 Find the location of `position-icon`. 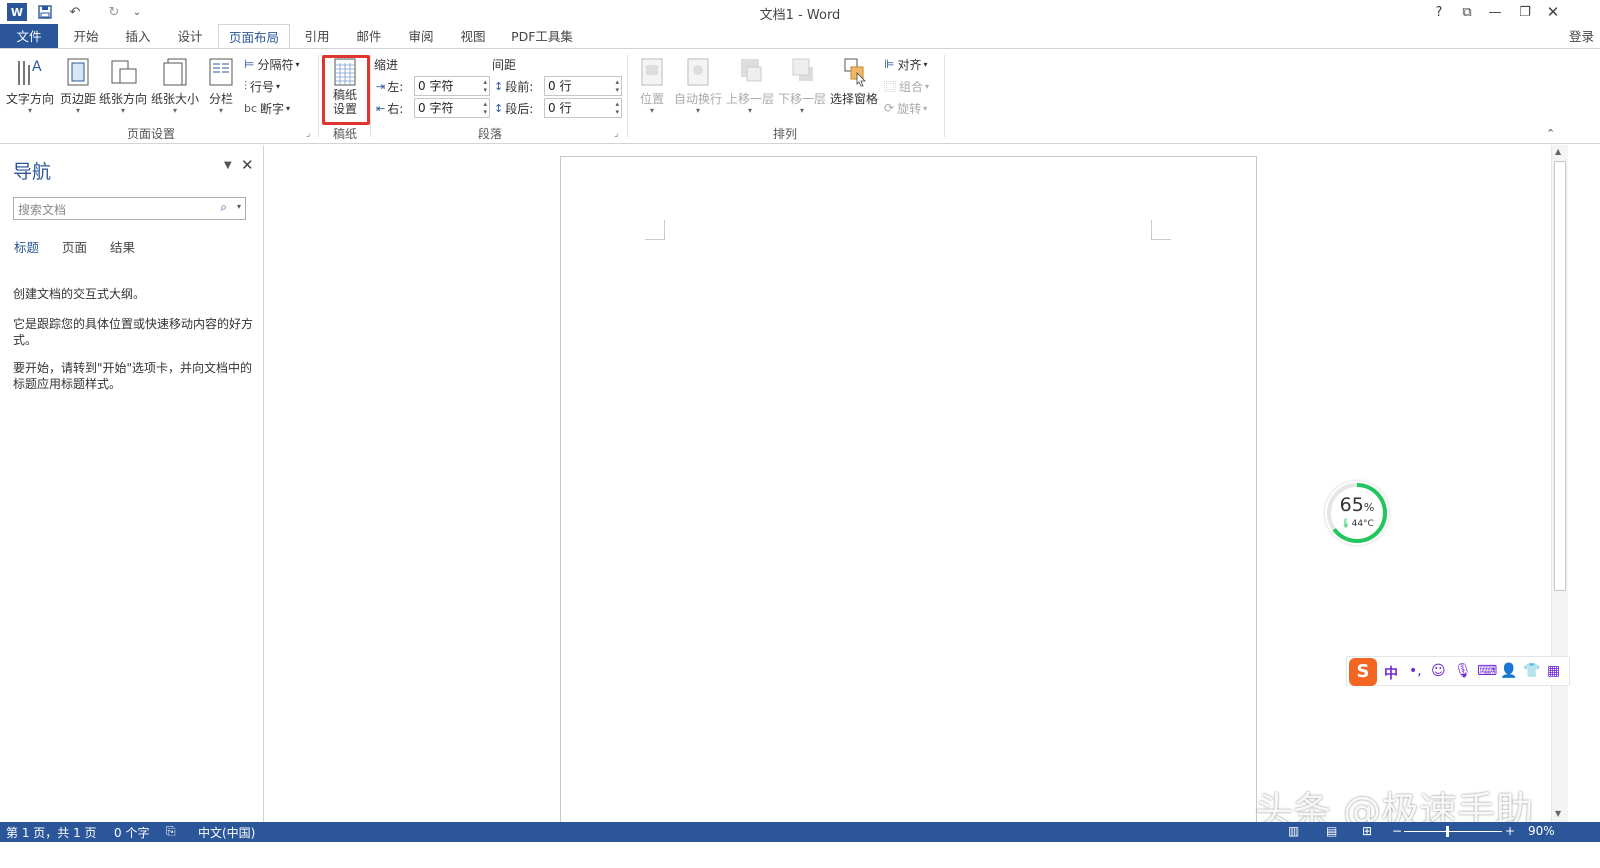

position-icon is located at coordinates (652, 72).